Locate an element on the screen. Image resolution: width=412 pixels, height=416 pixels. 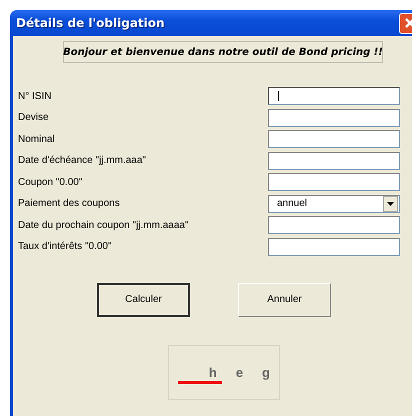
logo-underline is located at coordinates (200, 382).